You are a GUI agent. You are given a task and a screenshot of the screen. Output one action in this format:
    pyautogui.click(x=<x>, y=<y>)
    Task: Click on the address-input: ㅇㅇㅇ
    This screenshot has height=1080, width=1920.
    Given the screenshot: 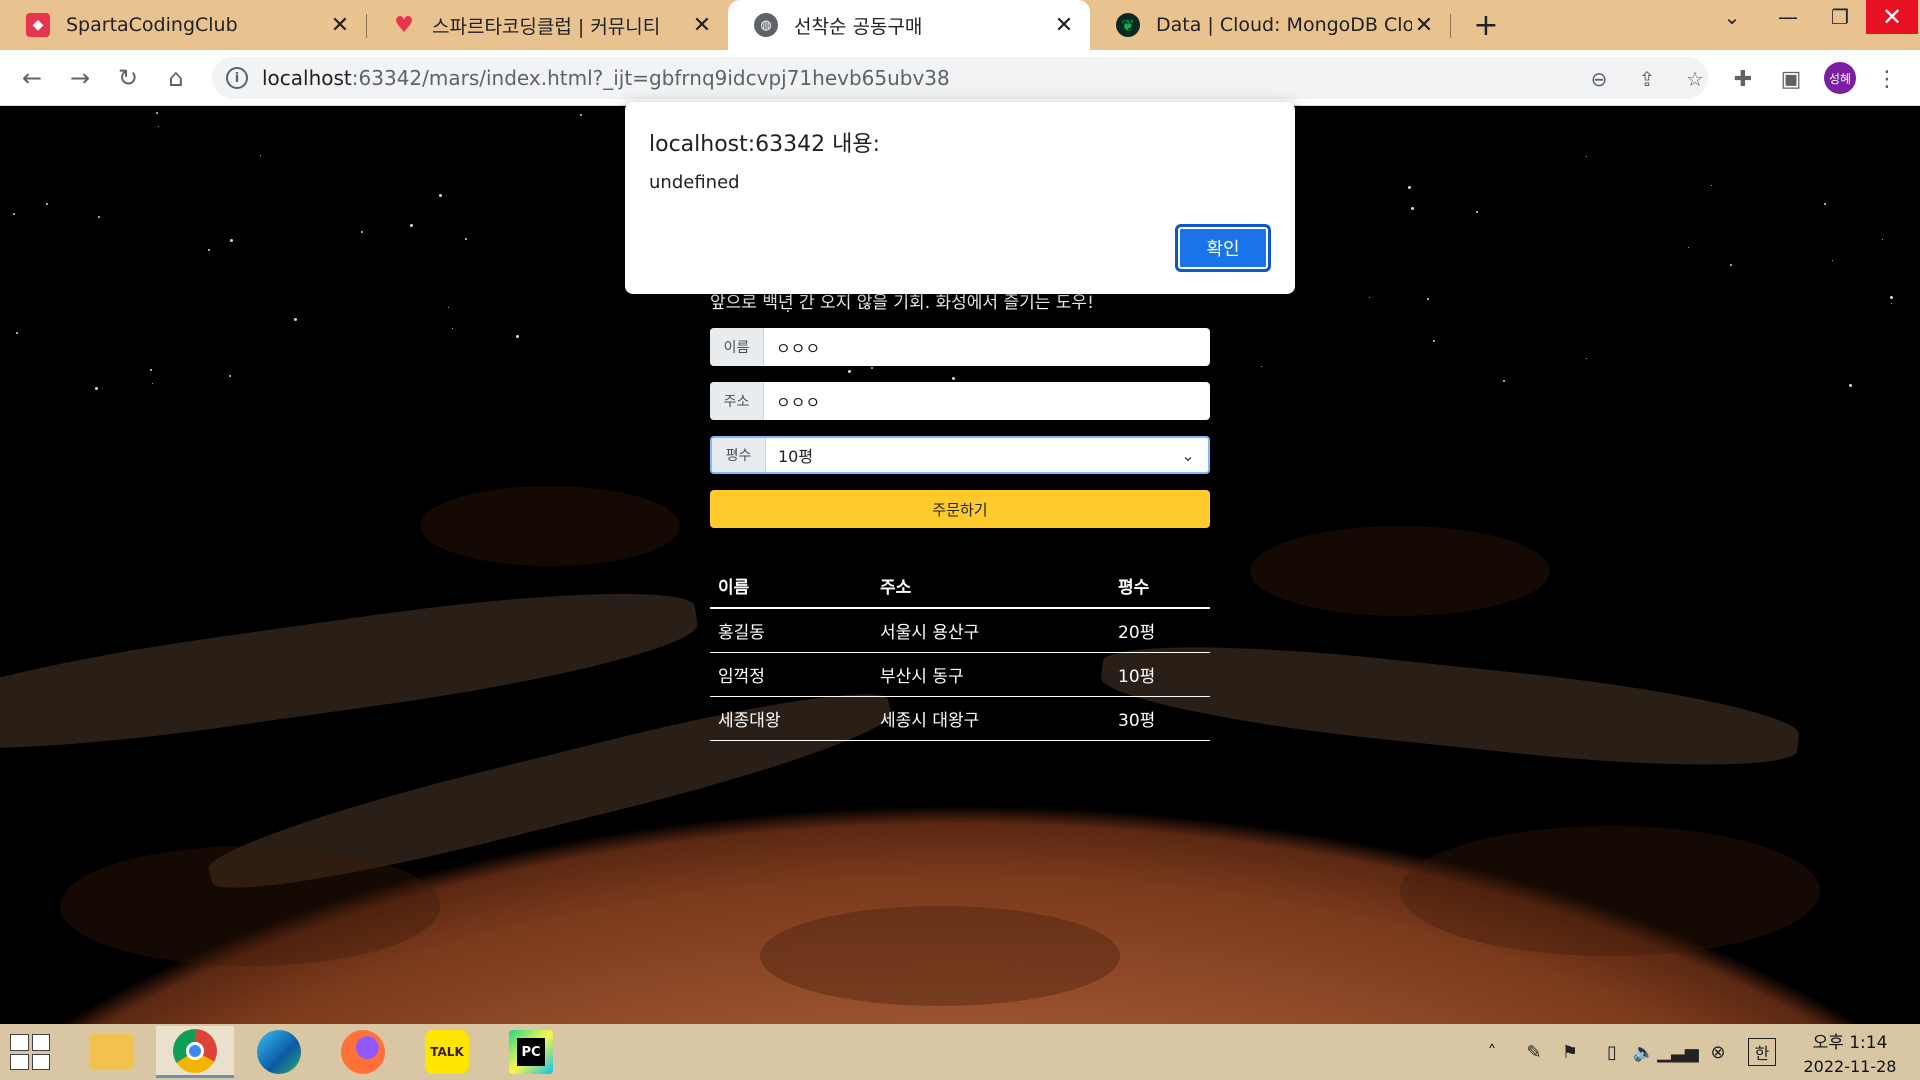 What is the action you would take?
    pyautogui.click(x=987, y=401)
    